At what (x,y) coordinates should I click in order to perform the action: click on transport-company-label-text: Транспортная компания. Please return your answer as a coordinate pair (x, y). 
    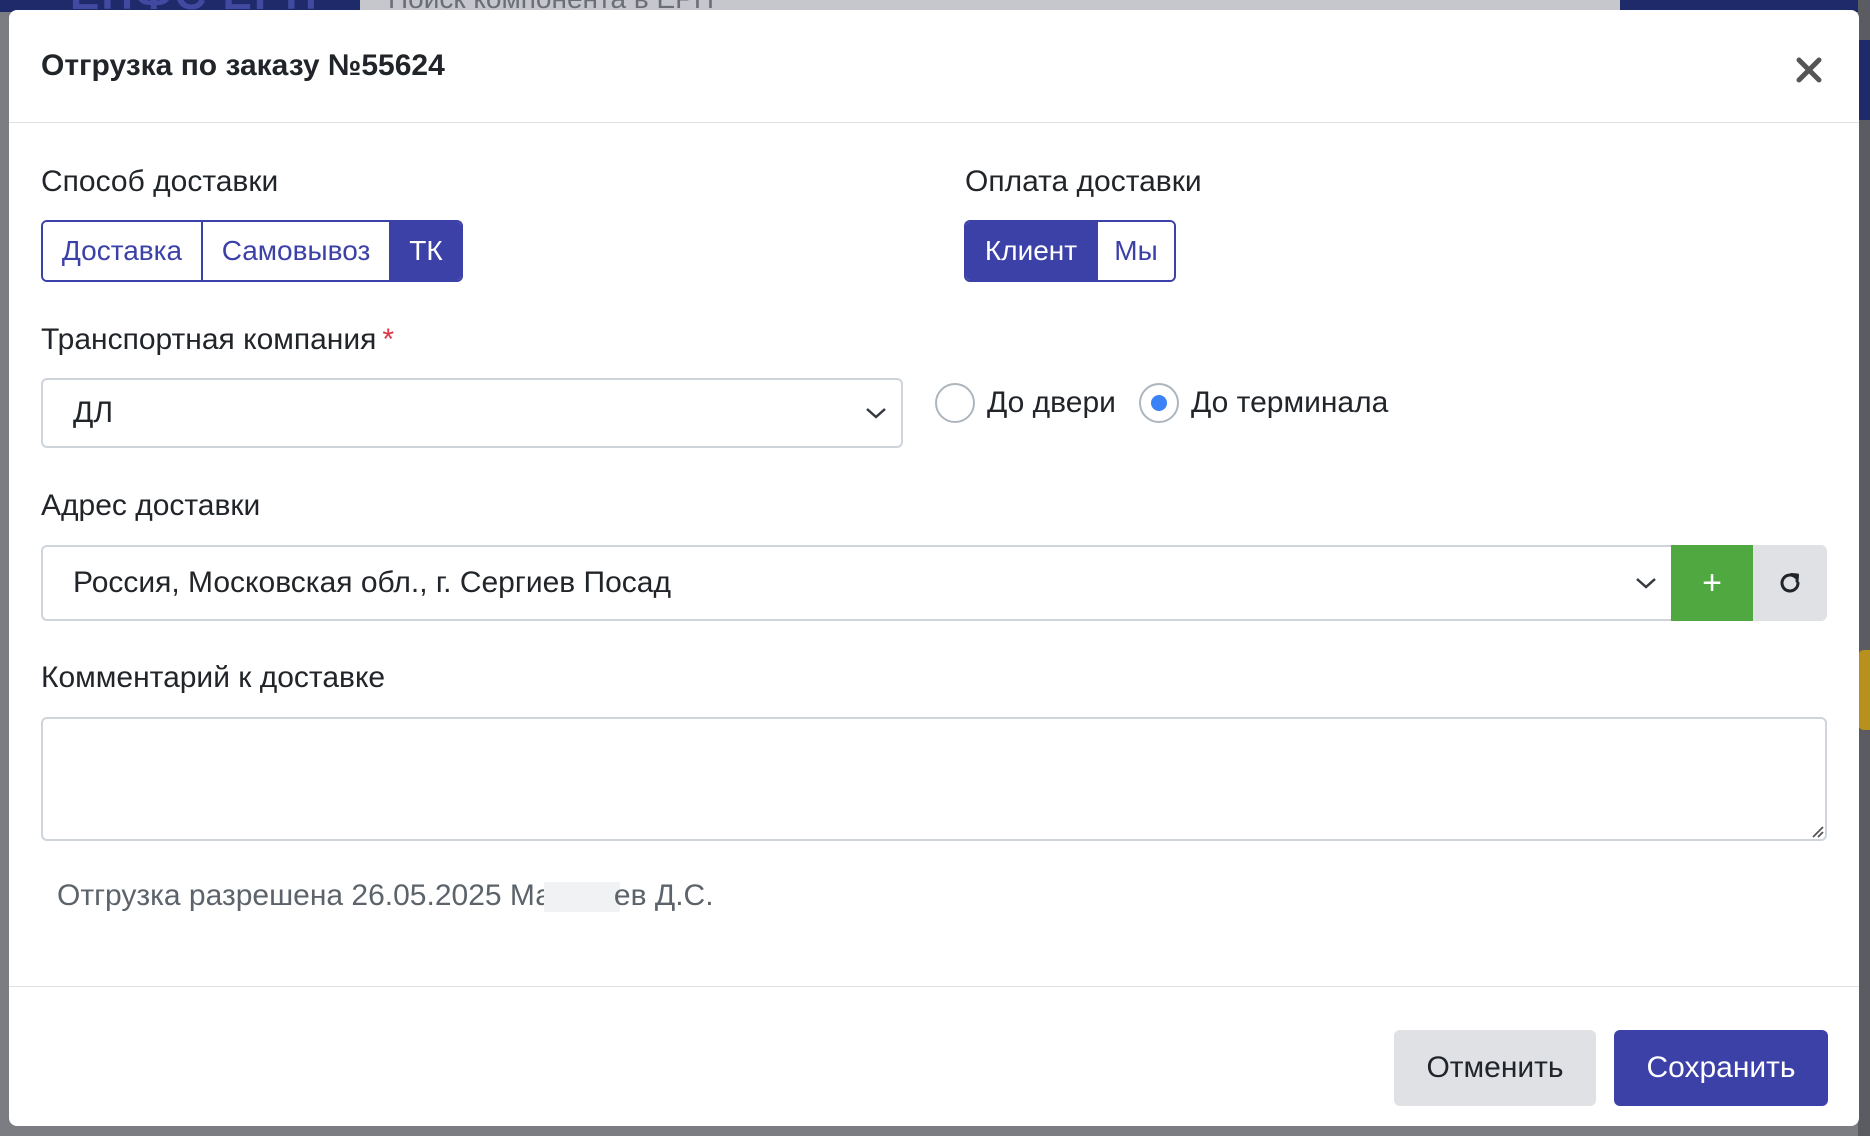
    Looking at the image, I should click on (209, 339).